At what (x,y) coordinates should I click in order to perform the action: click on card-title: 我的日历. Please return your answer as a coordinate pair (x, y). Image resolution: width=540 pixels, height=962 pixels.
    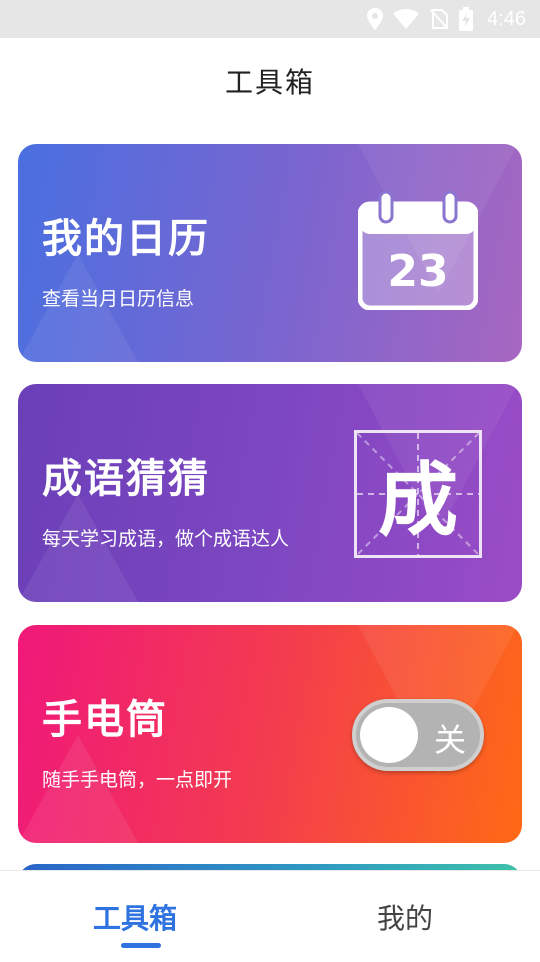
    Looking at the image, I should click on (126, 239).